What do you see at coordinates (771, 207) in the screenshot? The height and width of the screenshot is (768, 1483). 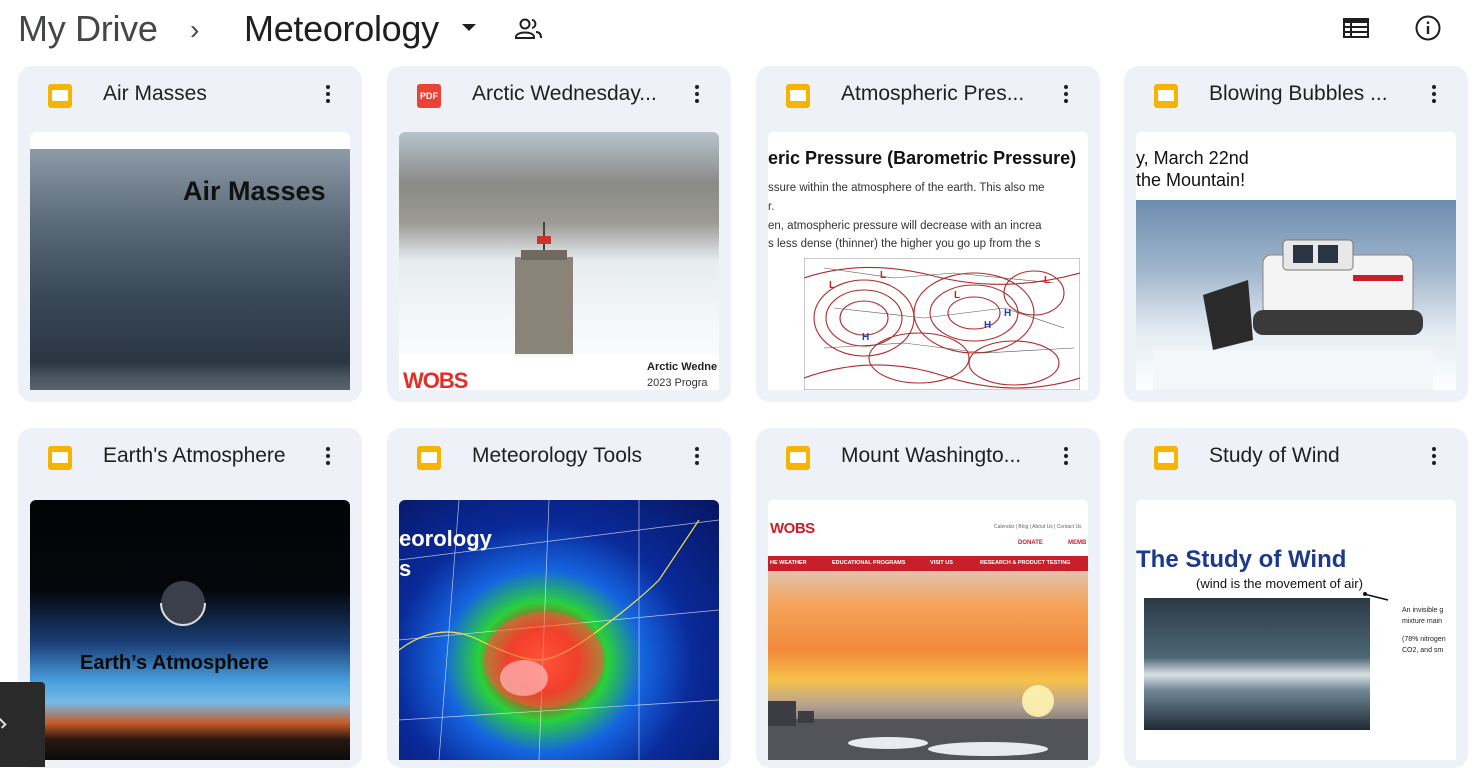 I see `thumbnail-text-line: r.` at bounding box center [771, 207].